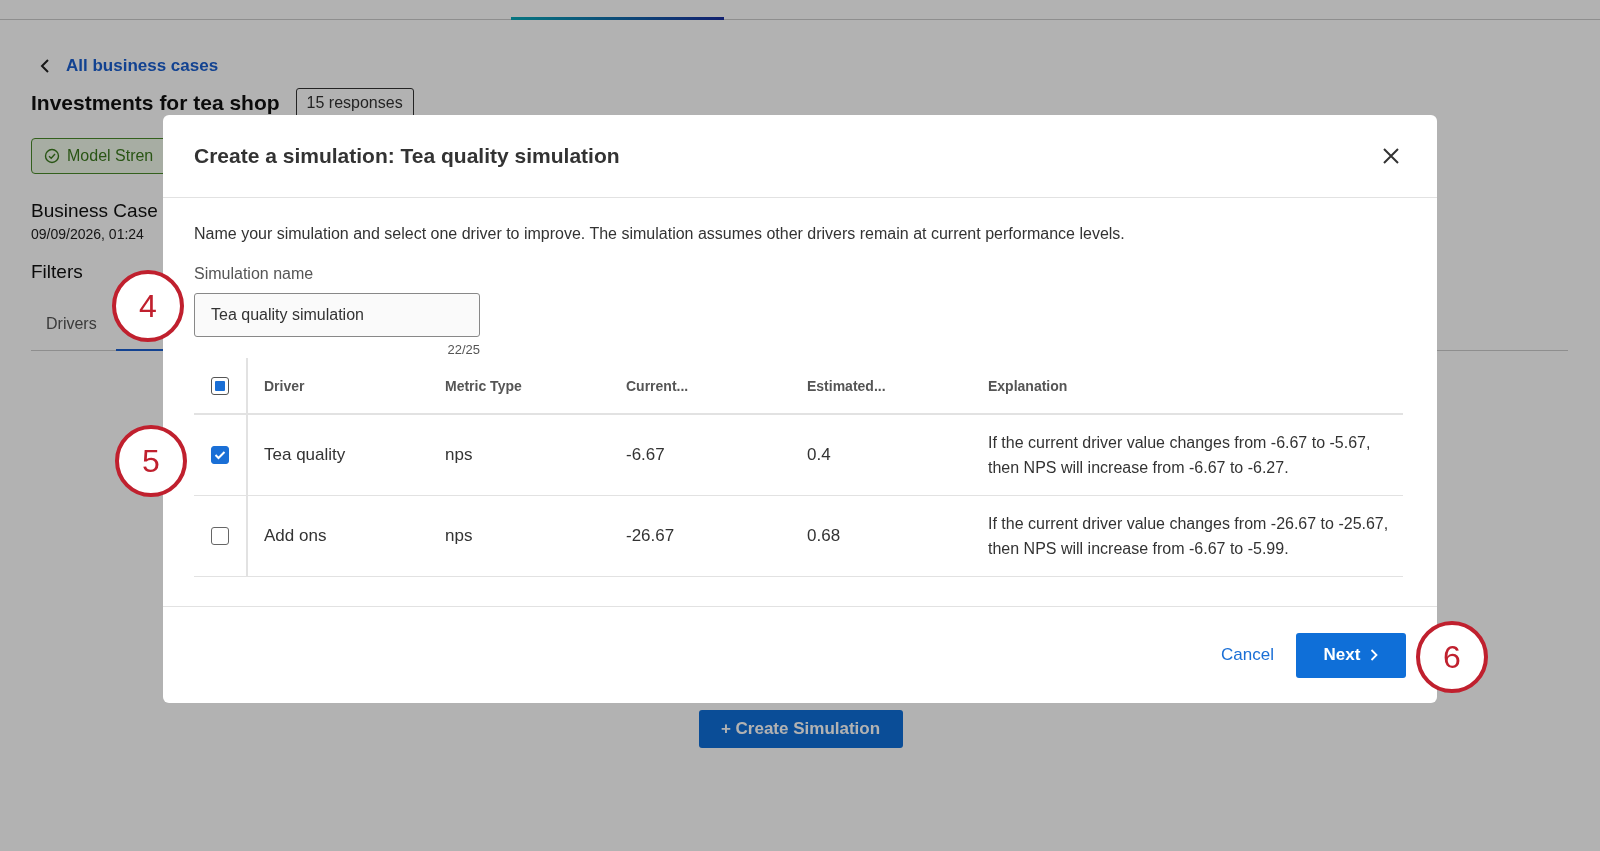 Image resolution: width=1600 pixels, height=851 pixels. I want to click on badge-label: Model Stren, so click(110, 156).